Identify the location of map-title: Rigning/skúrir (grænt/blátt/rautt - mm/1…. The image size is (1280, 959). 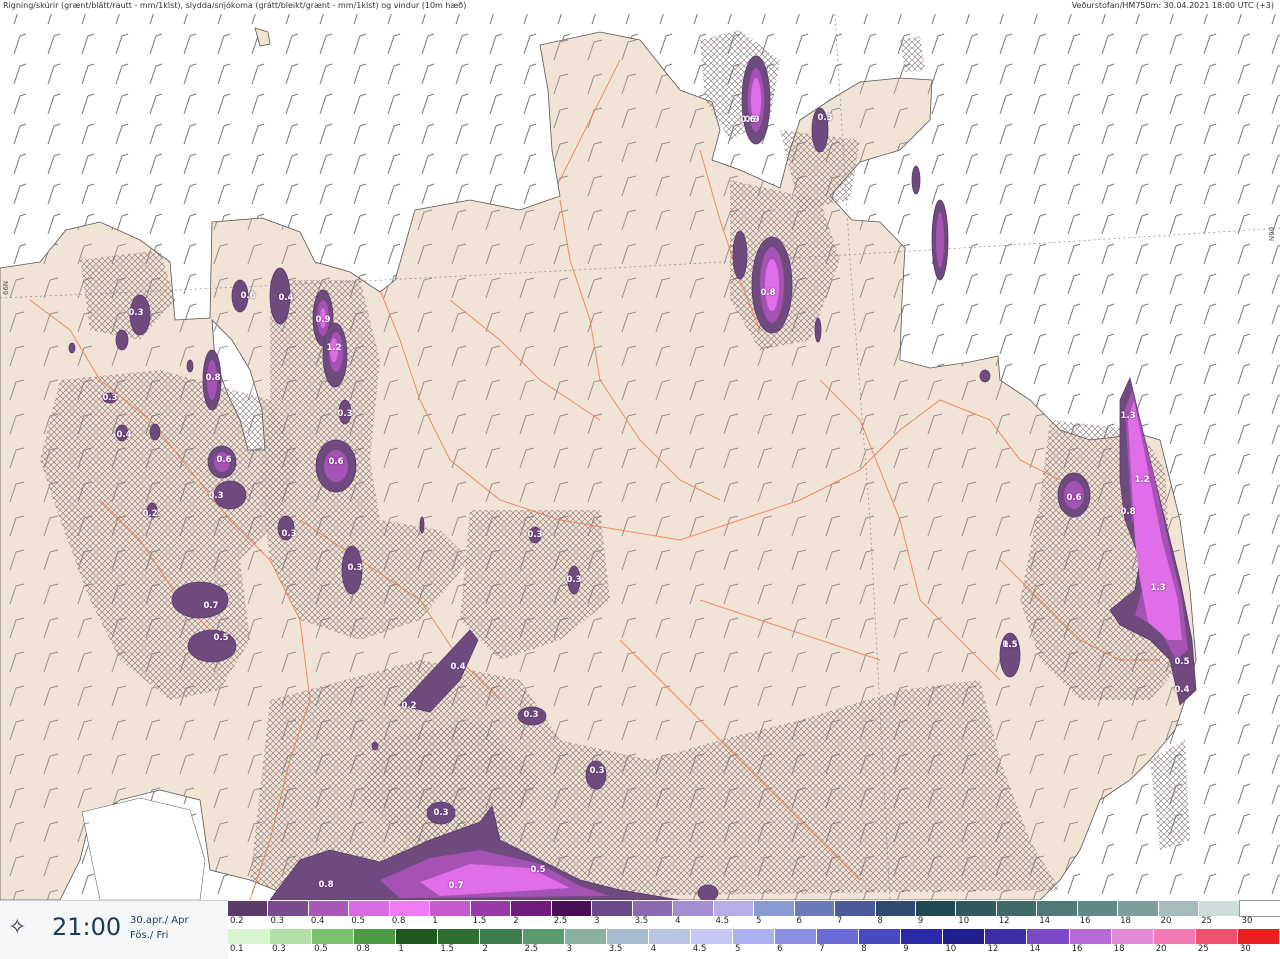
(235, 5).